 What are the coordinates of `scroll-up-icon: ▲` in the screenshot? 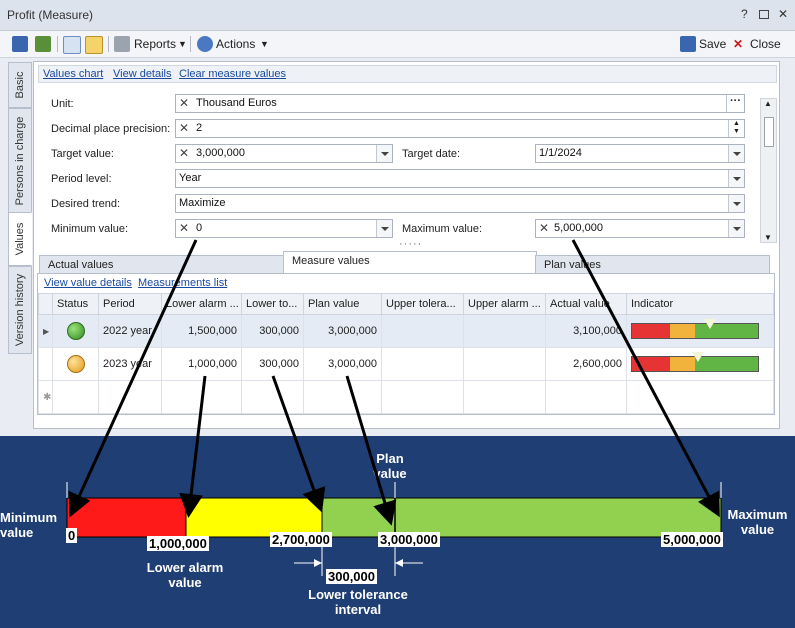 It's located at (768, 103).